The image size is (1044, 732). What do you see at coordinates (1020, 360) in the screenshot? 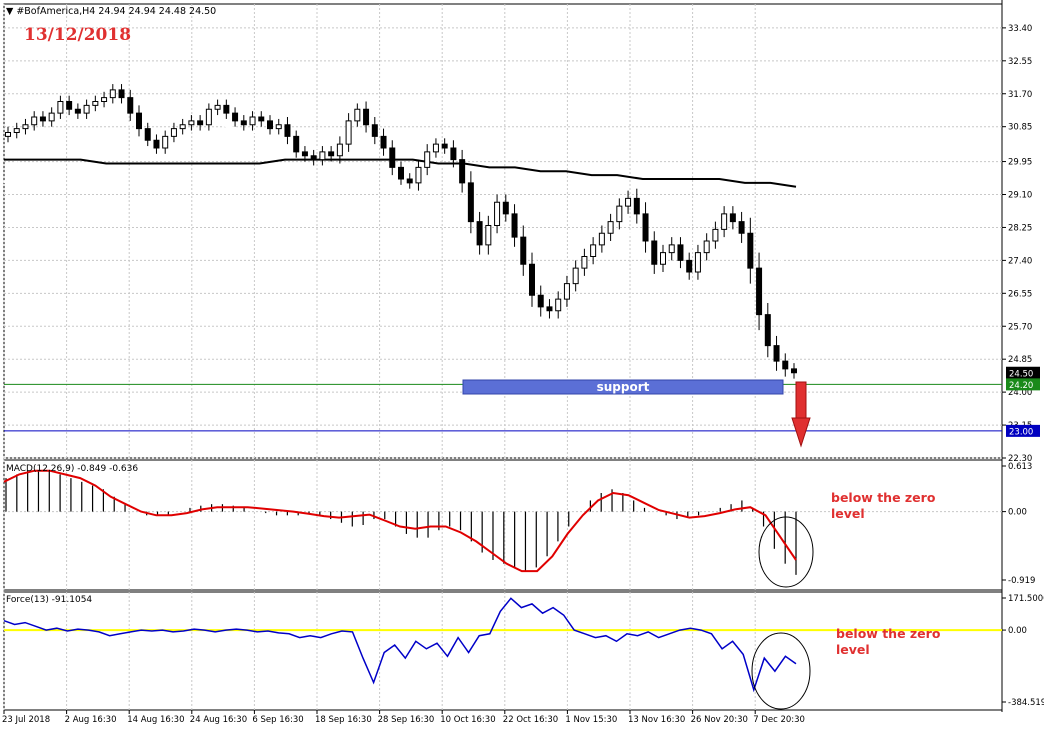
I see `y-tick-label: 24.85` at bounding box center [1020, 360].